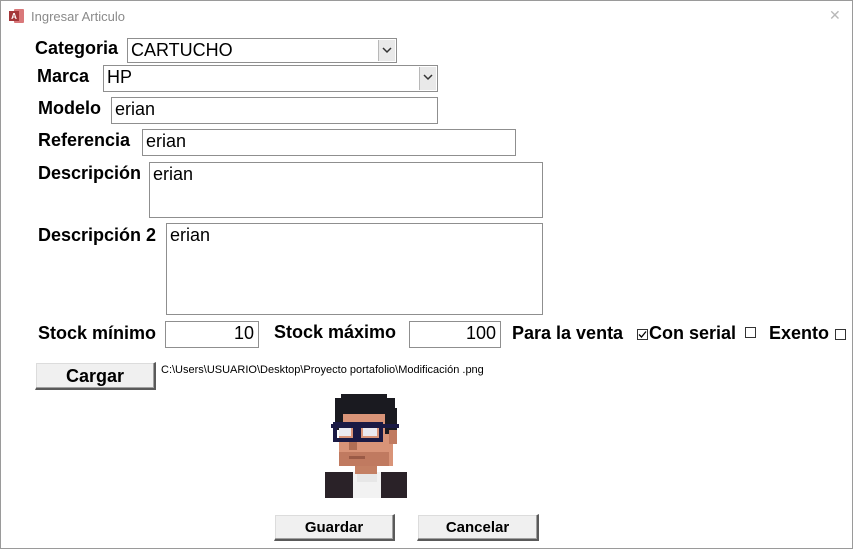 Image resolution: width=853 pixels, height=549 pixels. I want to click on guardar-button: Guardar, so click(334, 527).